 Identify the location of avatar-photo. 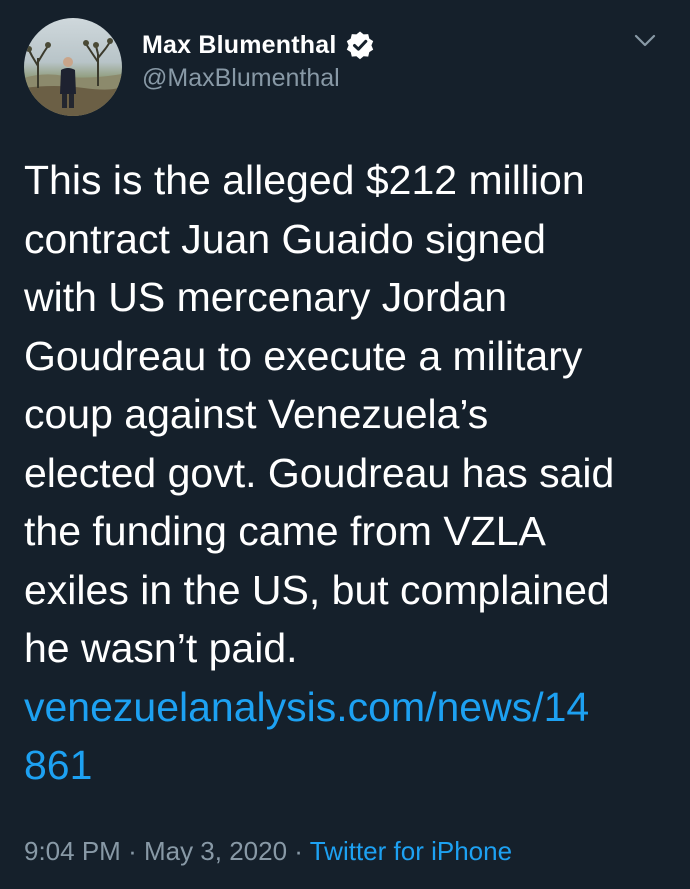
(73, 77).